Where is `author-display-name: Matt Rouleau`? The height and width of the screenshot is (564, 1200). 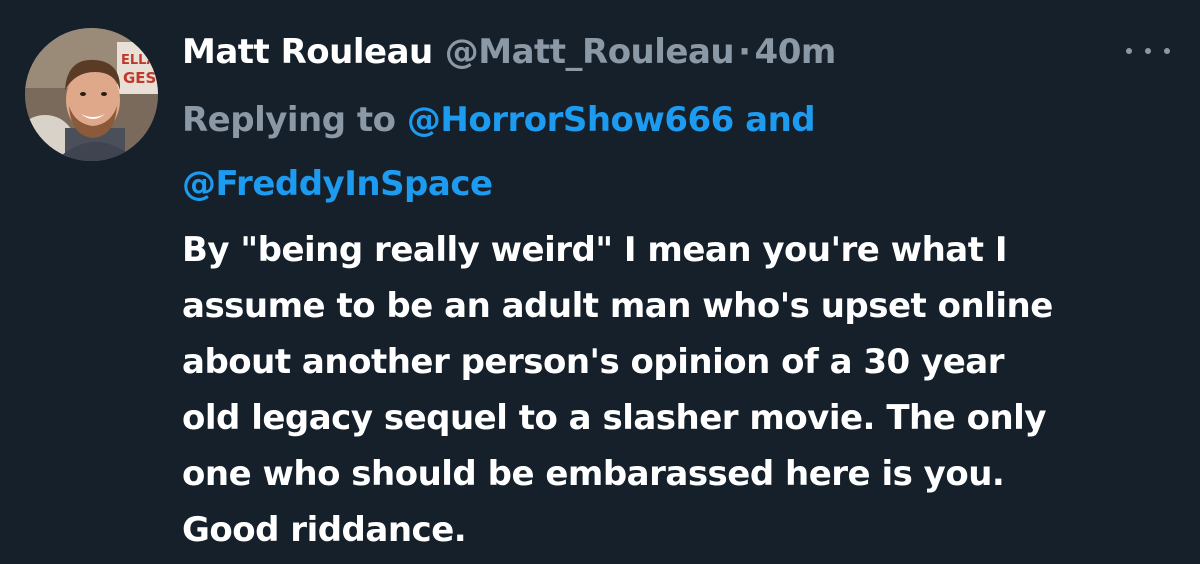 author-display-name: Matt Rouleau is located at coordinates (307, 52).